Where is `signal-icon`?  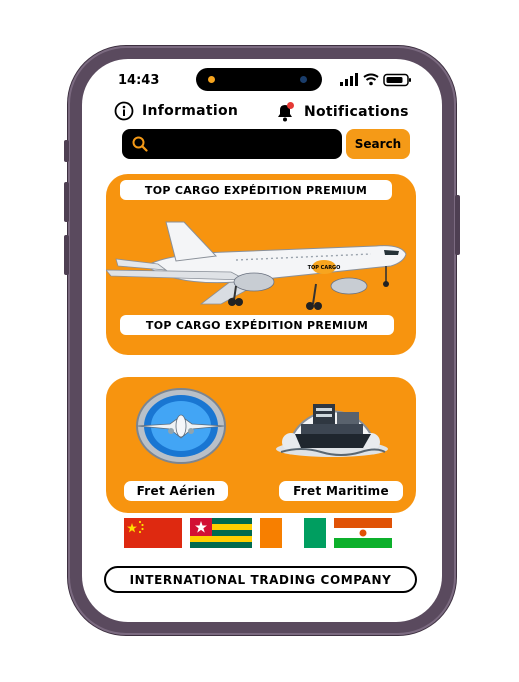
signal-icon is located at coordinates (349, 79).